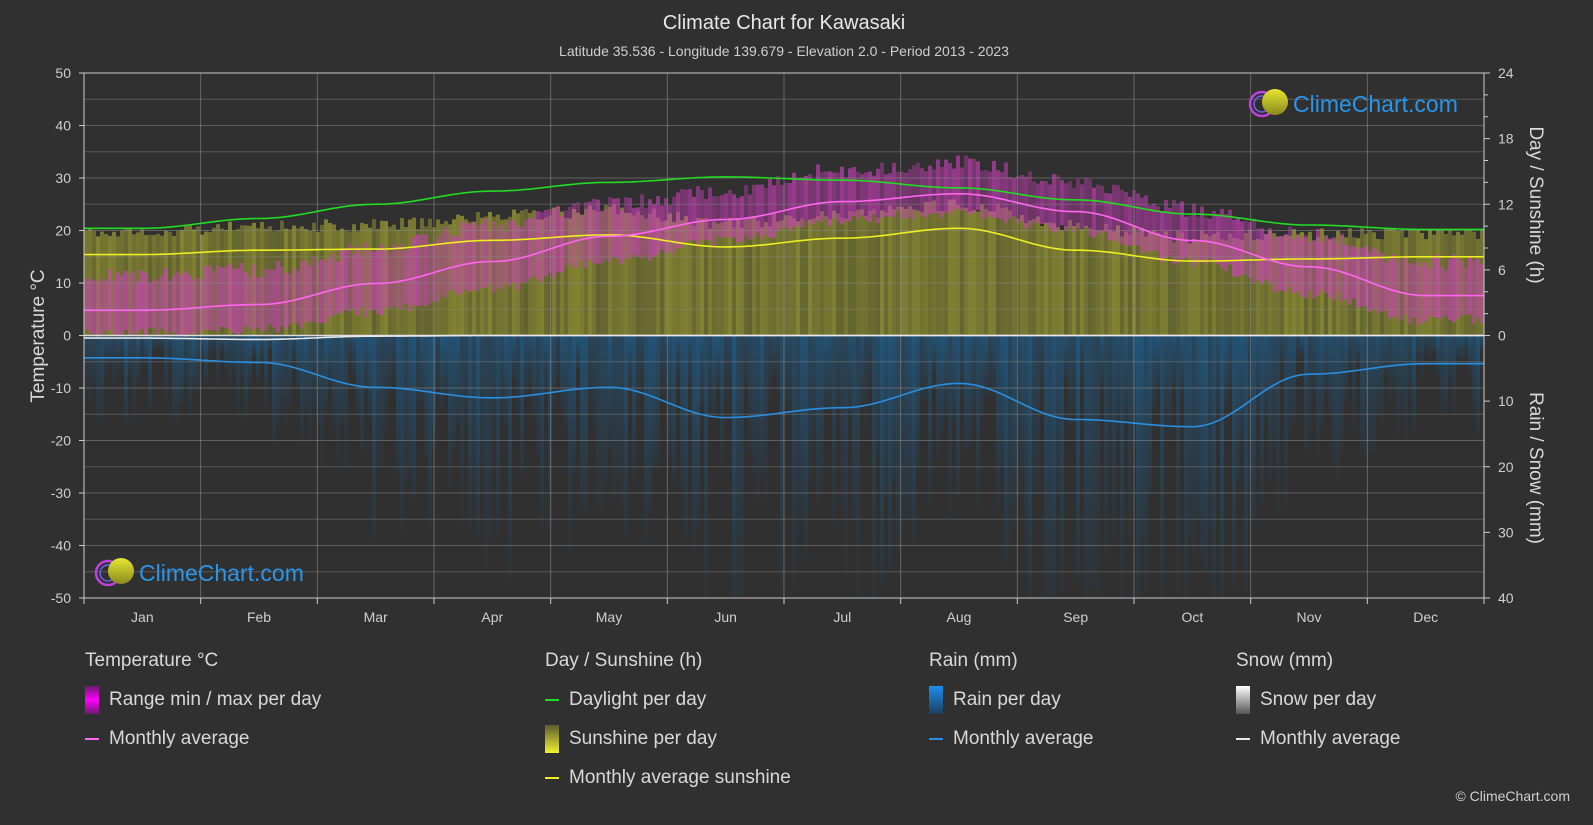  Describe the element at coordinates (1506, 204) in the screenshot. I see `right-top-tick-label: 12` at that location.